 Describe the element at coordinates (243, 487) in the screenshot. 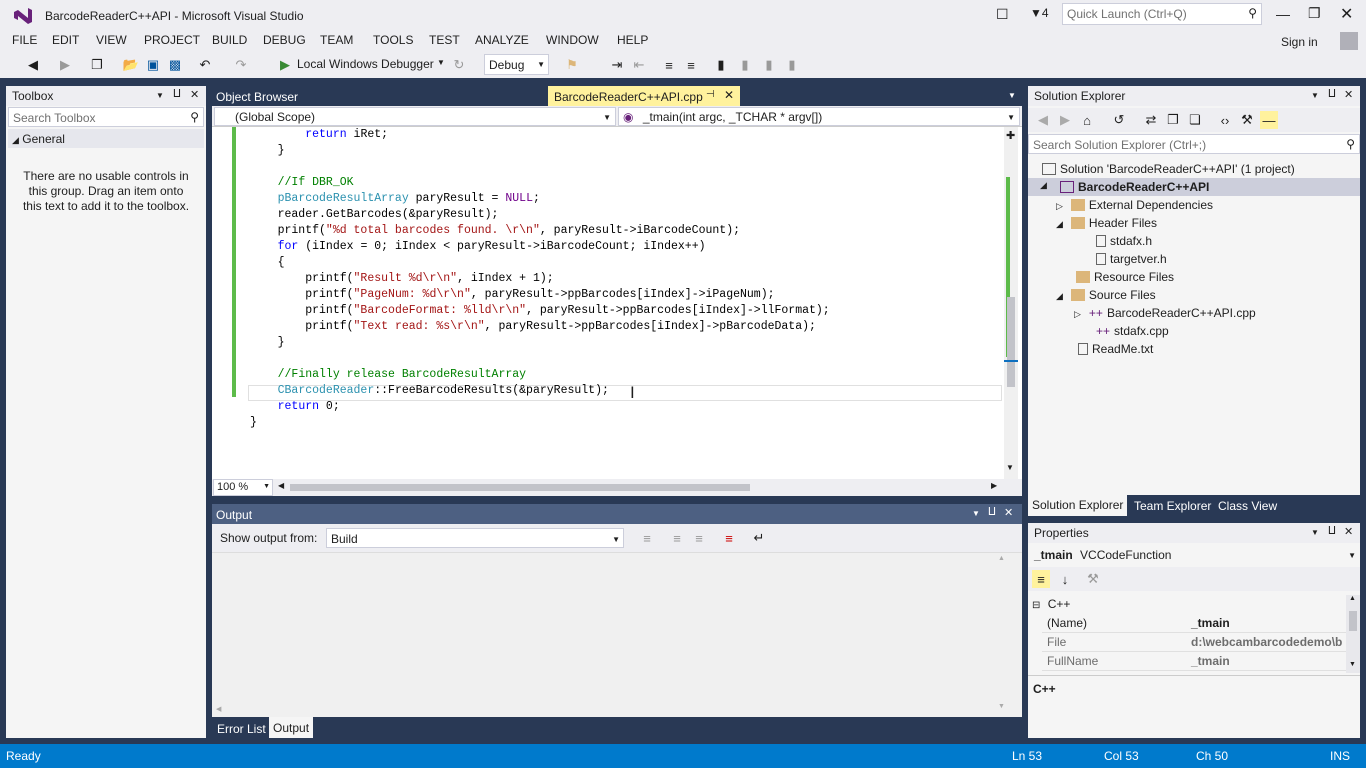

I see `zoom-select: 100 % ▼` at that location.